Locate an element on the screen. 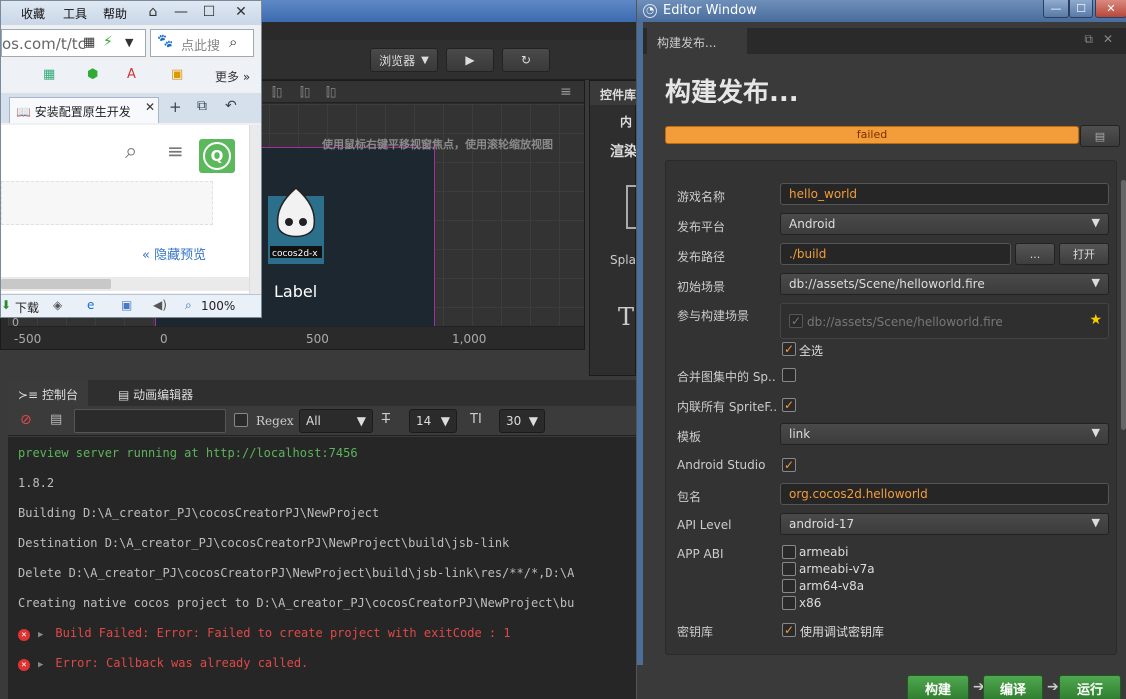 Image resolution: width=1126 pixels, height=699 pixels. abi-checkbox-armeabi-v7a: ✓ is located at coordinates (789, 569).